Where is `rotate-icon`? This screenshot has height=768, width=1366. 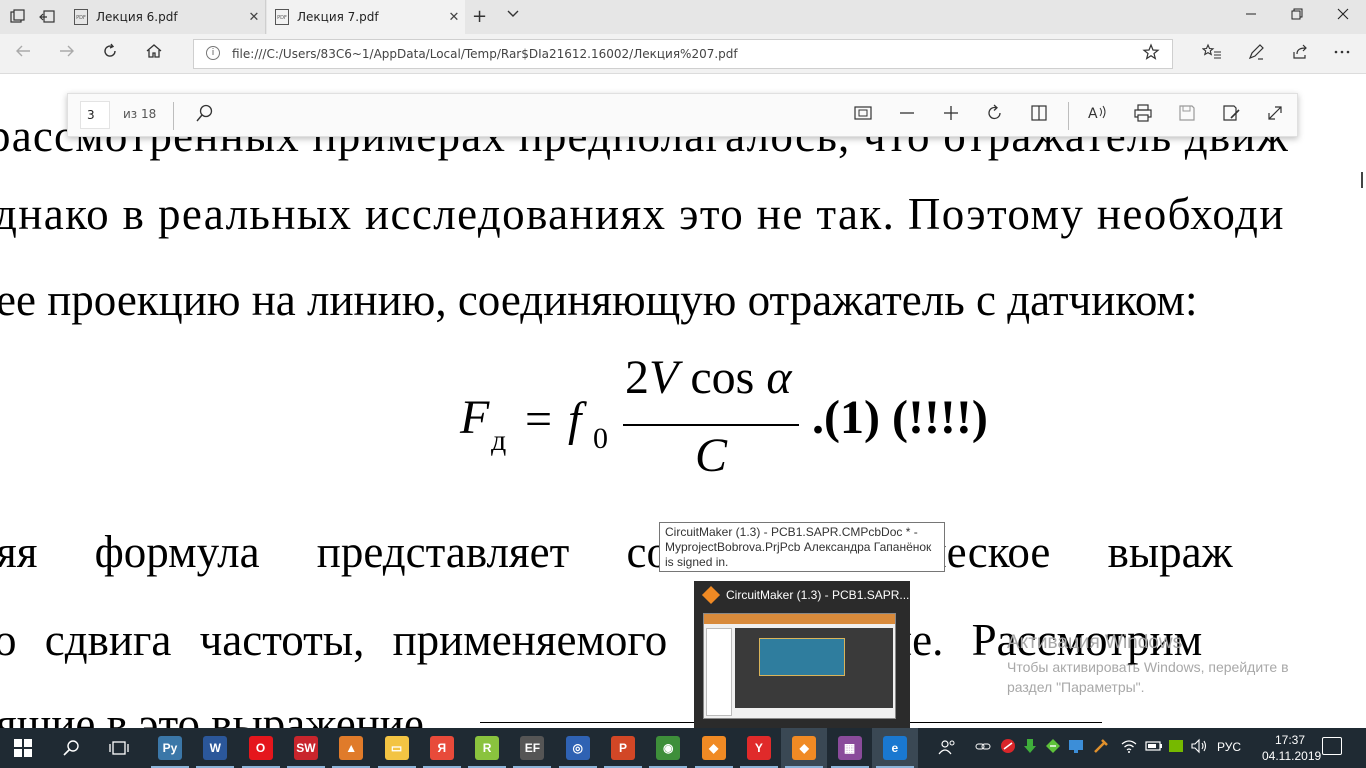
rotate-icon is located at coordinates (995, 116).